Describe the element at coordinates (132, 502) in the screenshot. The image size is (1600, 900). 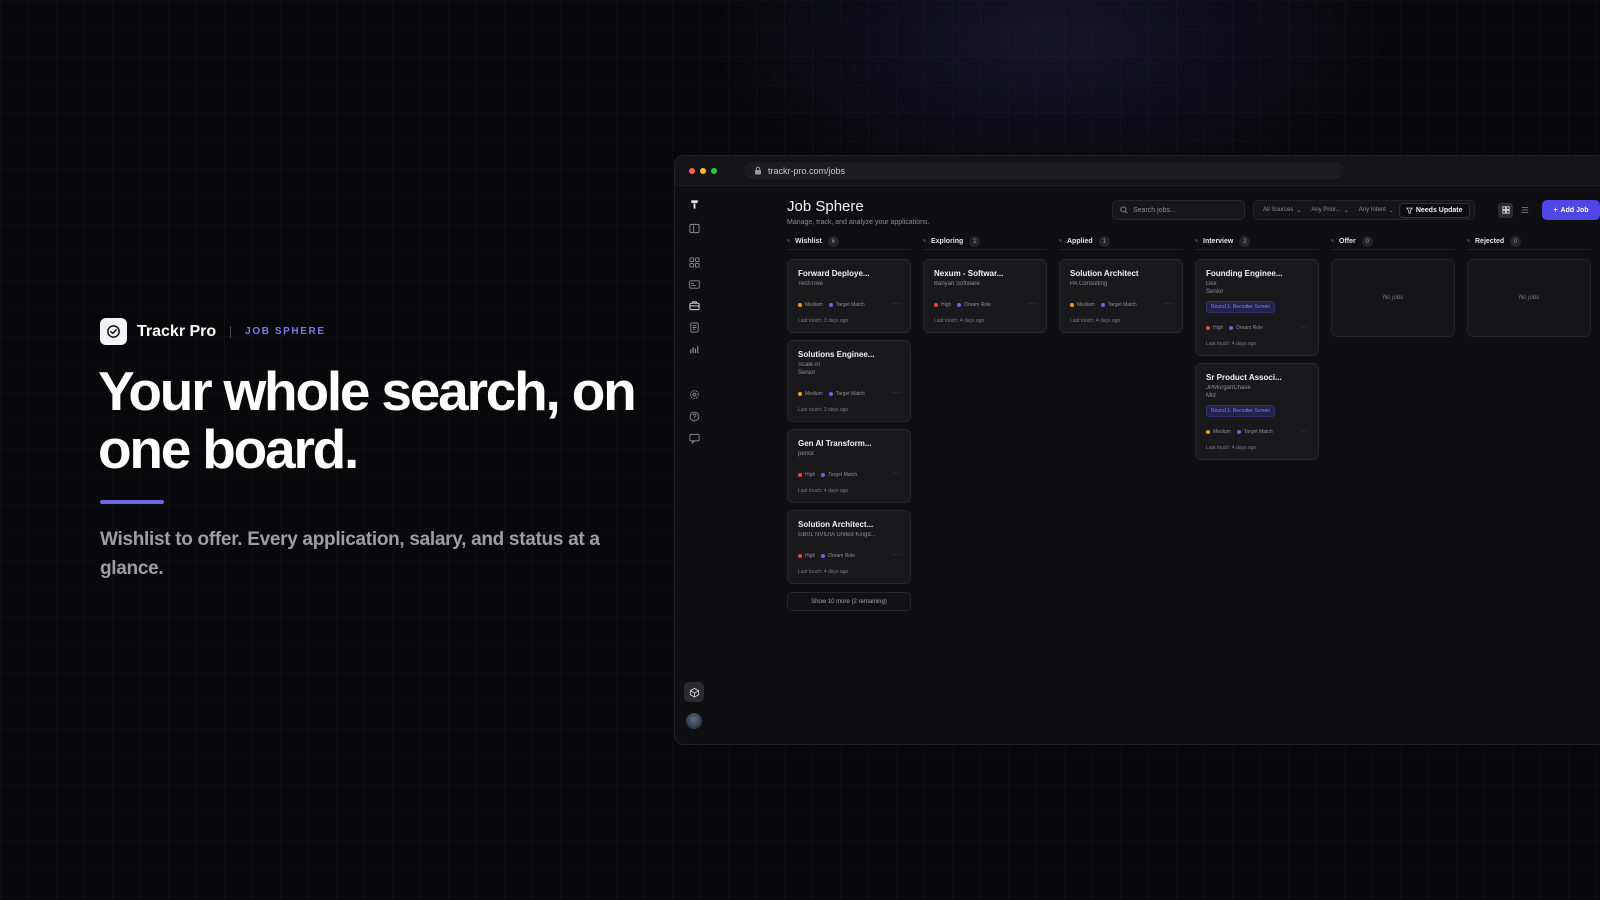
I see `accent-bar` at that location.